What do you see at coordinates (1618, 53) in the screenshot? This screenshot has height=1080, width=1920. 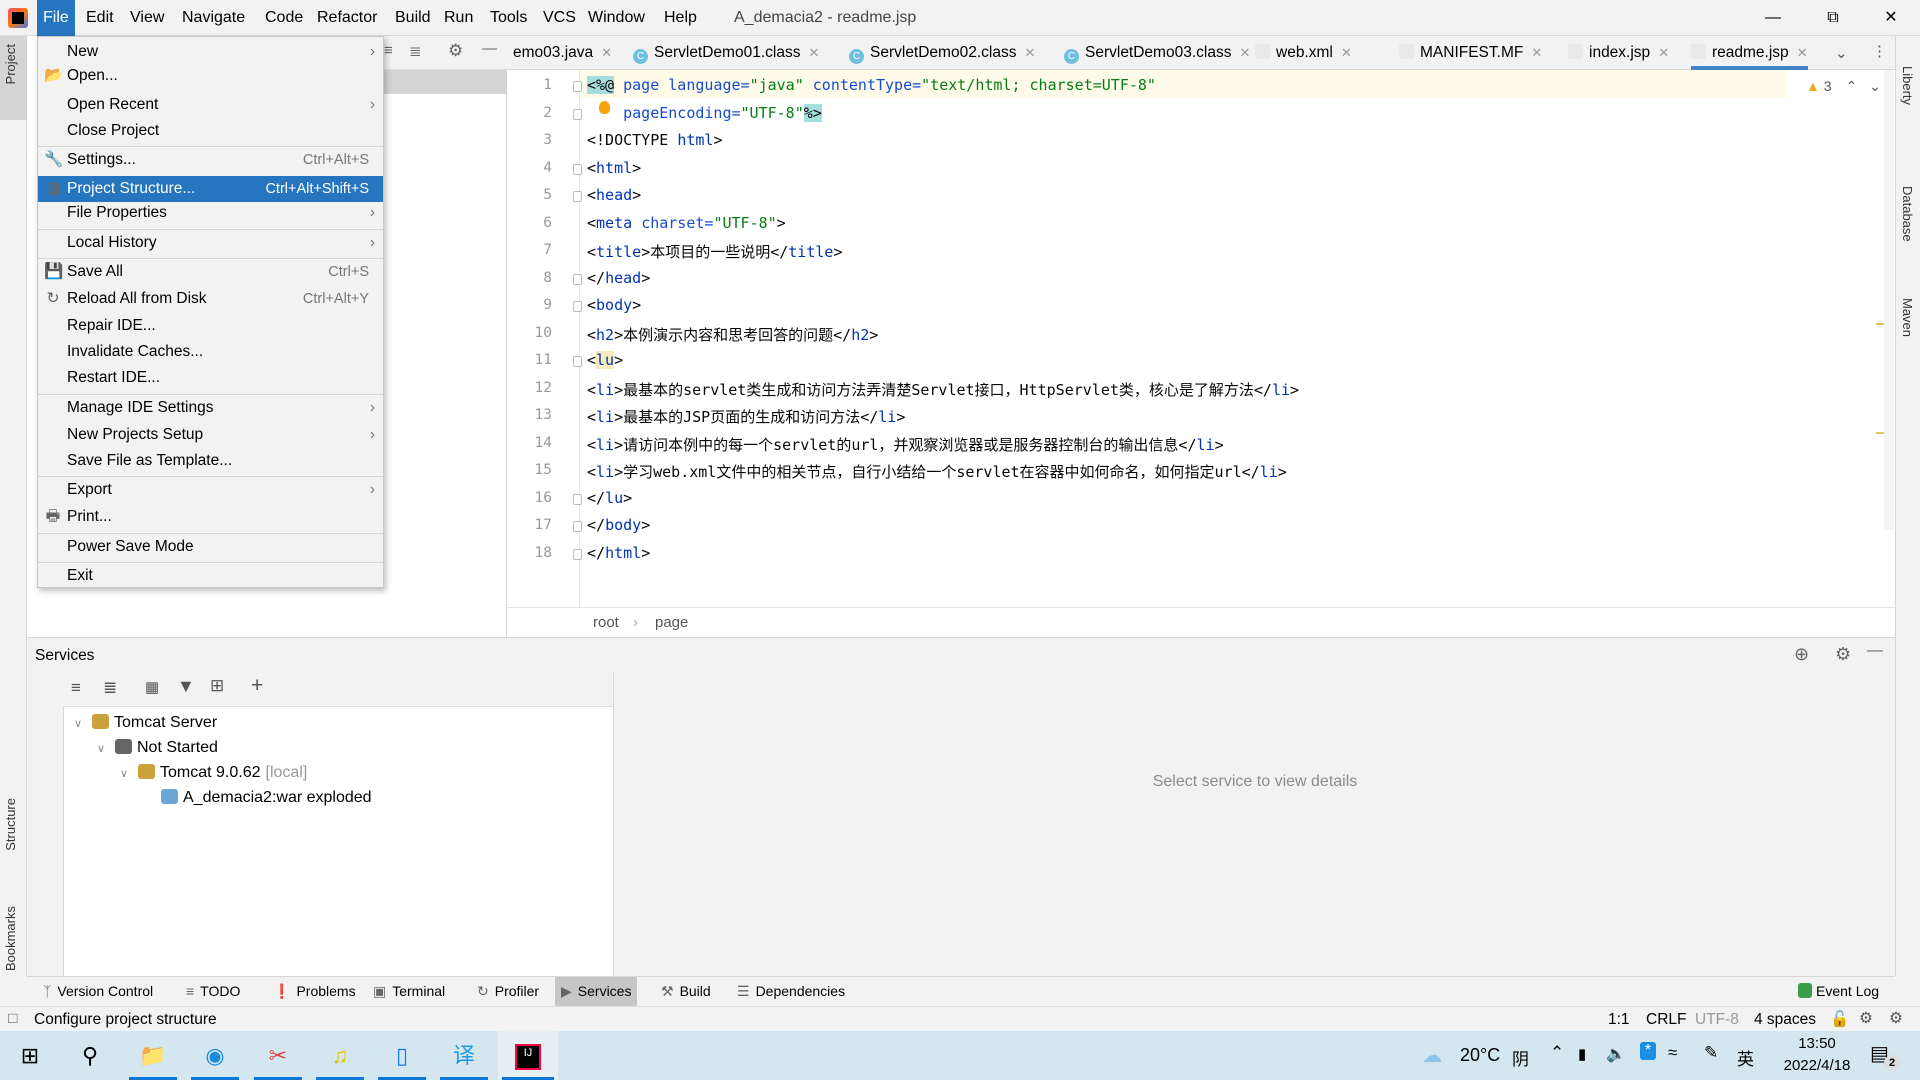 I see `editor-tab: index.jsp ✕` at bounding box center [1618, 53].